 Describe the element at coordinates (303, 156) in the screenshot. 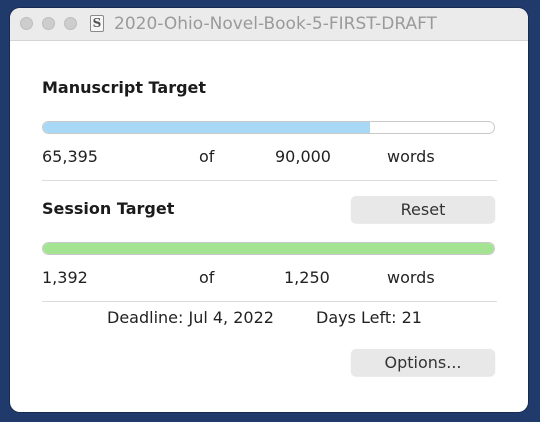

I see `manuscript-target-count: 90,000` at that location.